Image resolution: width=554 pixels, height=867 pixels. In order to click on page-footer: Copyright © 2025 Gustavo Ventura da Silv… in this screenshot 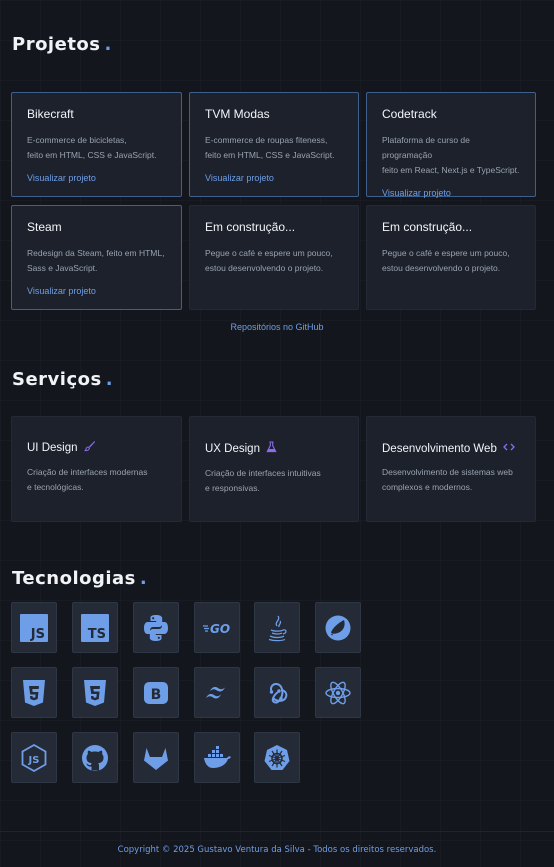, I will do `click(277, 849)`.